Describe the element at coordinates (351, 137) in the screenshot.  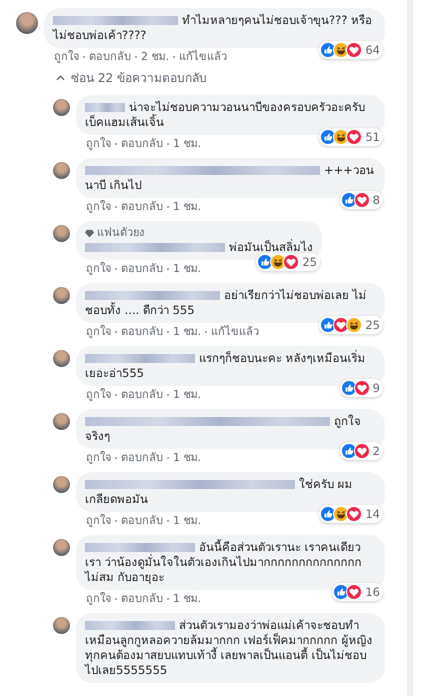
I see `reactions-summary: 51` at that location.